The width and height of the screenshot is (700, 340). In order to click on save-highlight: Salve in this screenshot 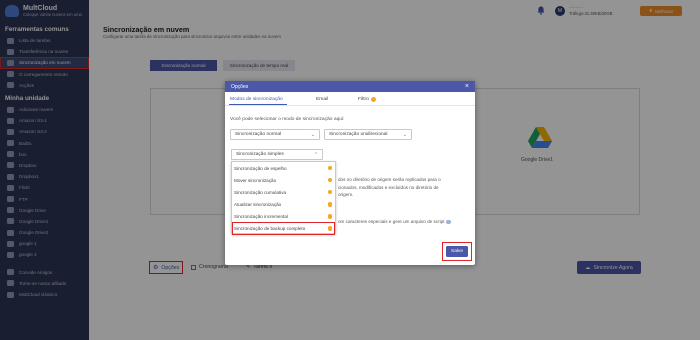, I will do `click(457, 251)`.